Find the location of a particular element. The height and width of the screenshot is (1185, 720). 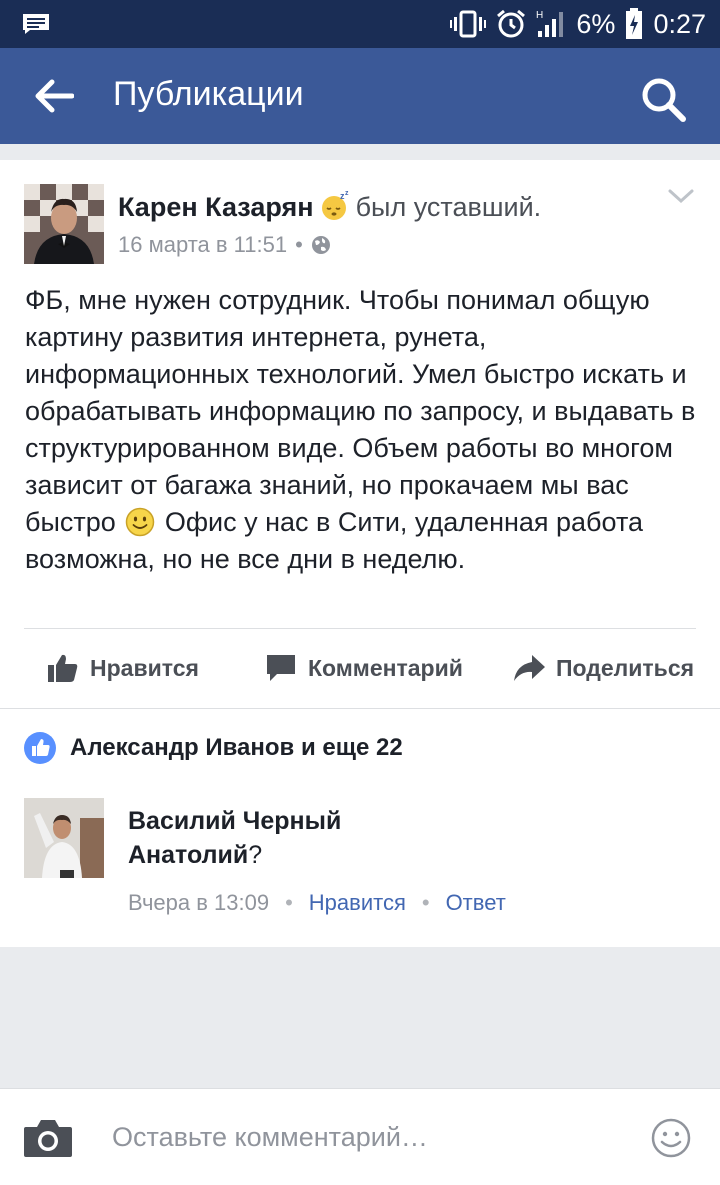

comment-bubble-icon is located at coordinates (281, 668).